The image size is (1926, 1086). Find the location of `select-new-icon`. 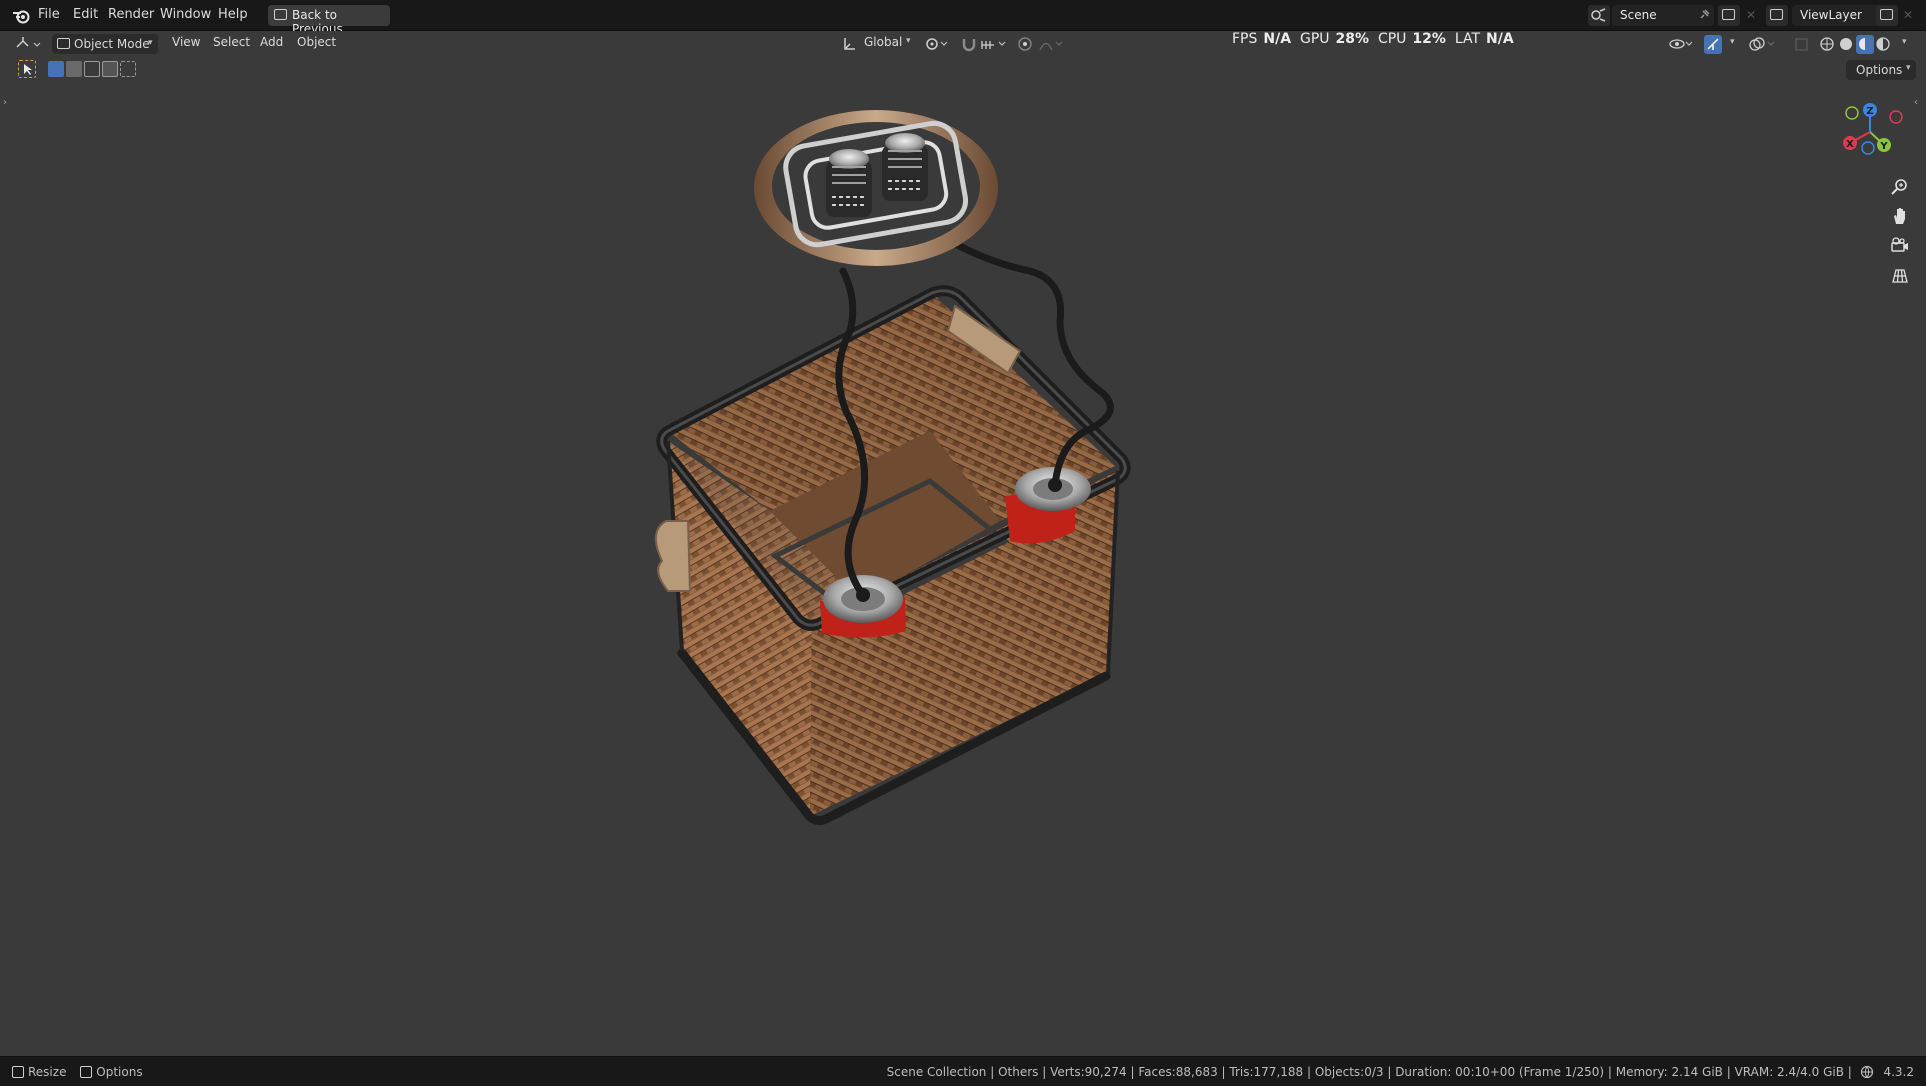

select-new-icon is located at coordinates (56, 69).